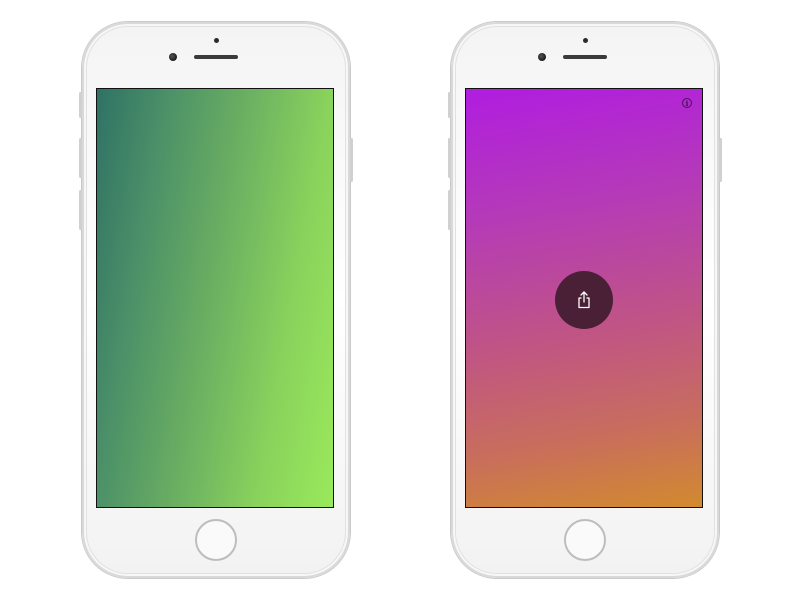 Image resolution: width=800 pixels, height=600 pixels. I want to click on share-icon, so click(584, 300).